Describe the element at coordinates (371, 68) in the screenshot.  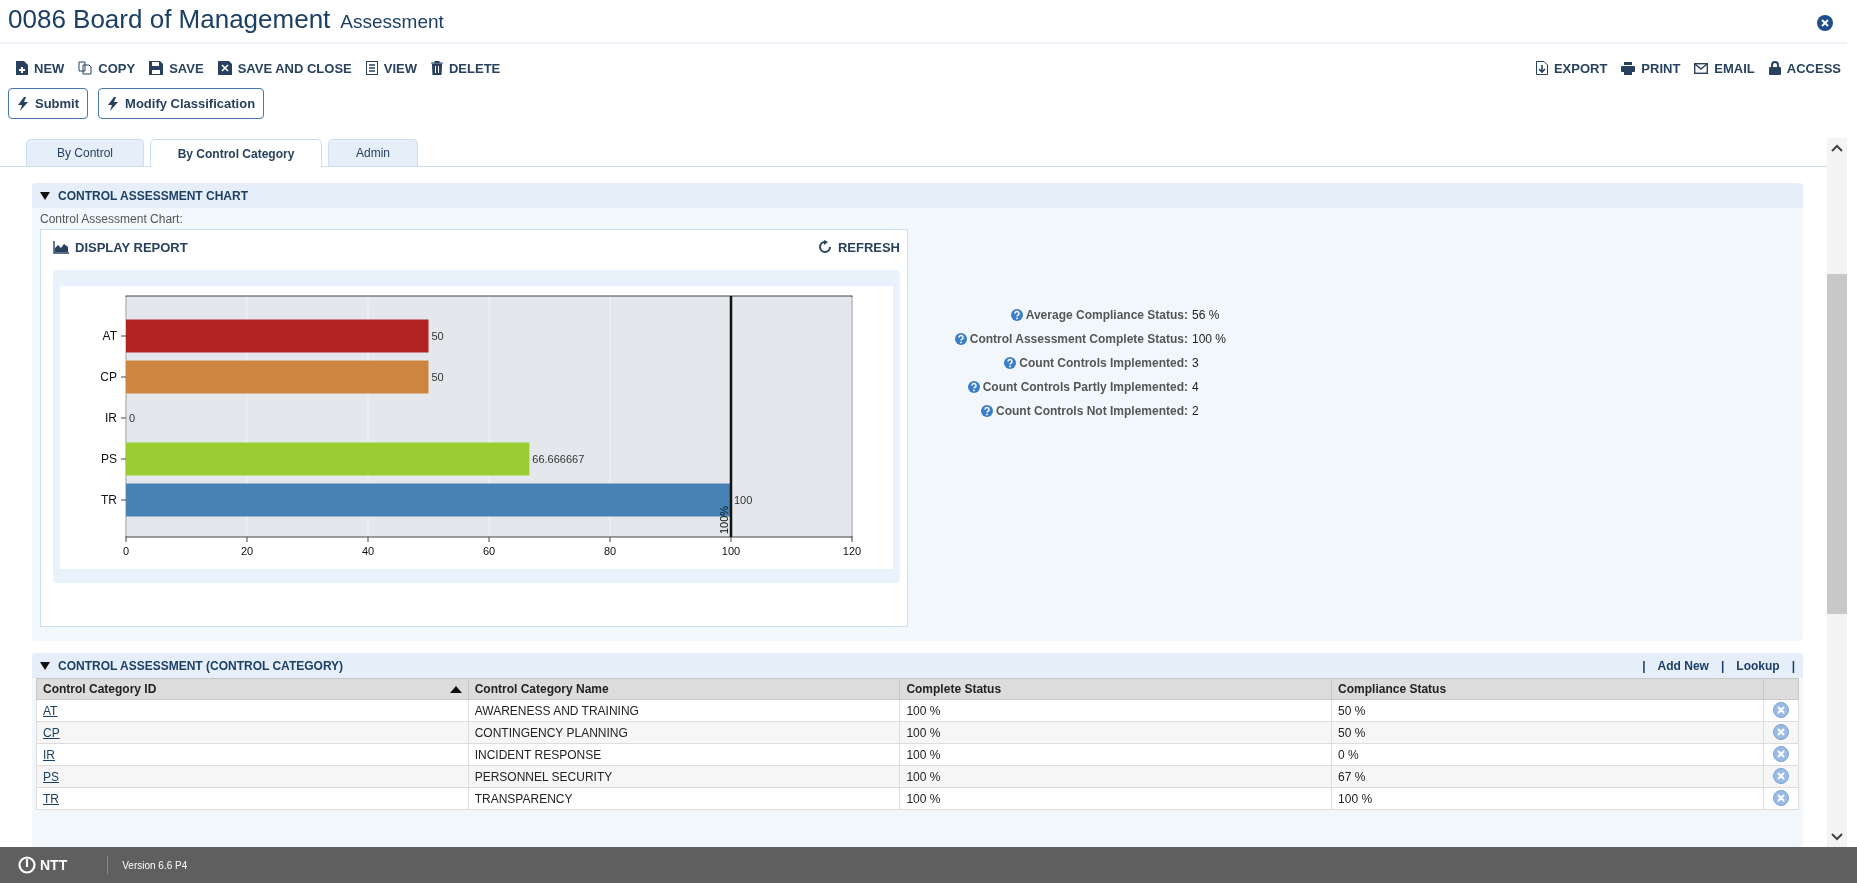
I see `document-icon` at that location.